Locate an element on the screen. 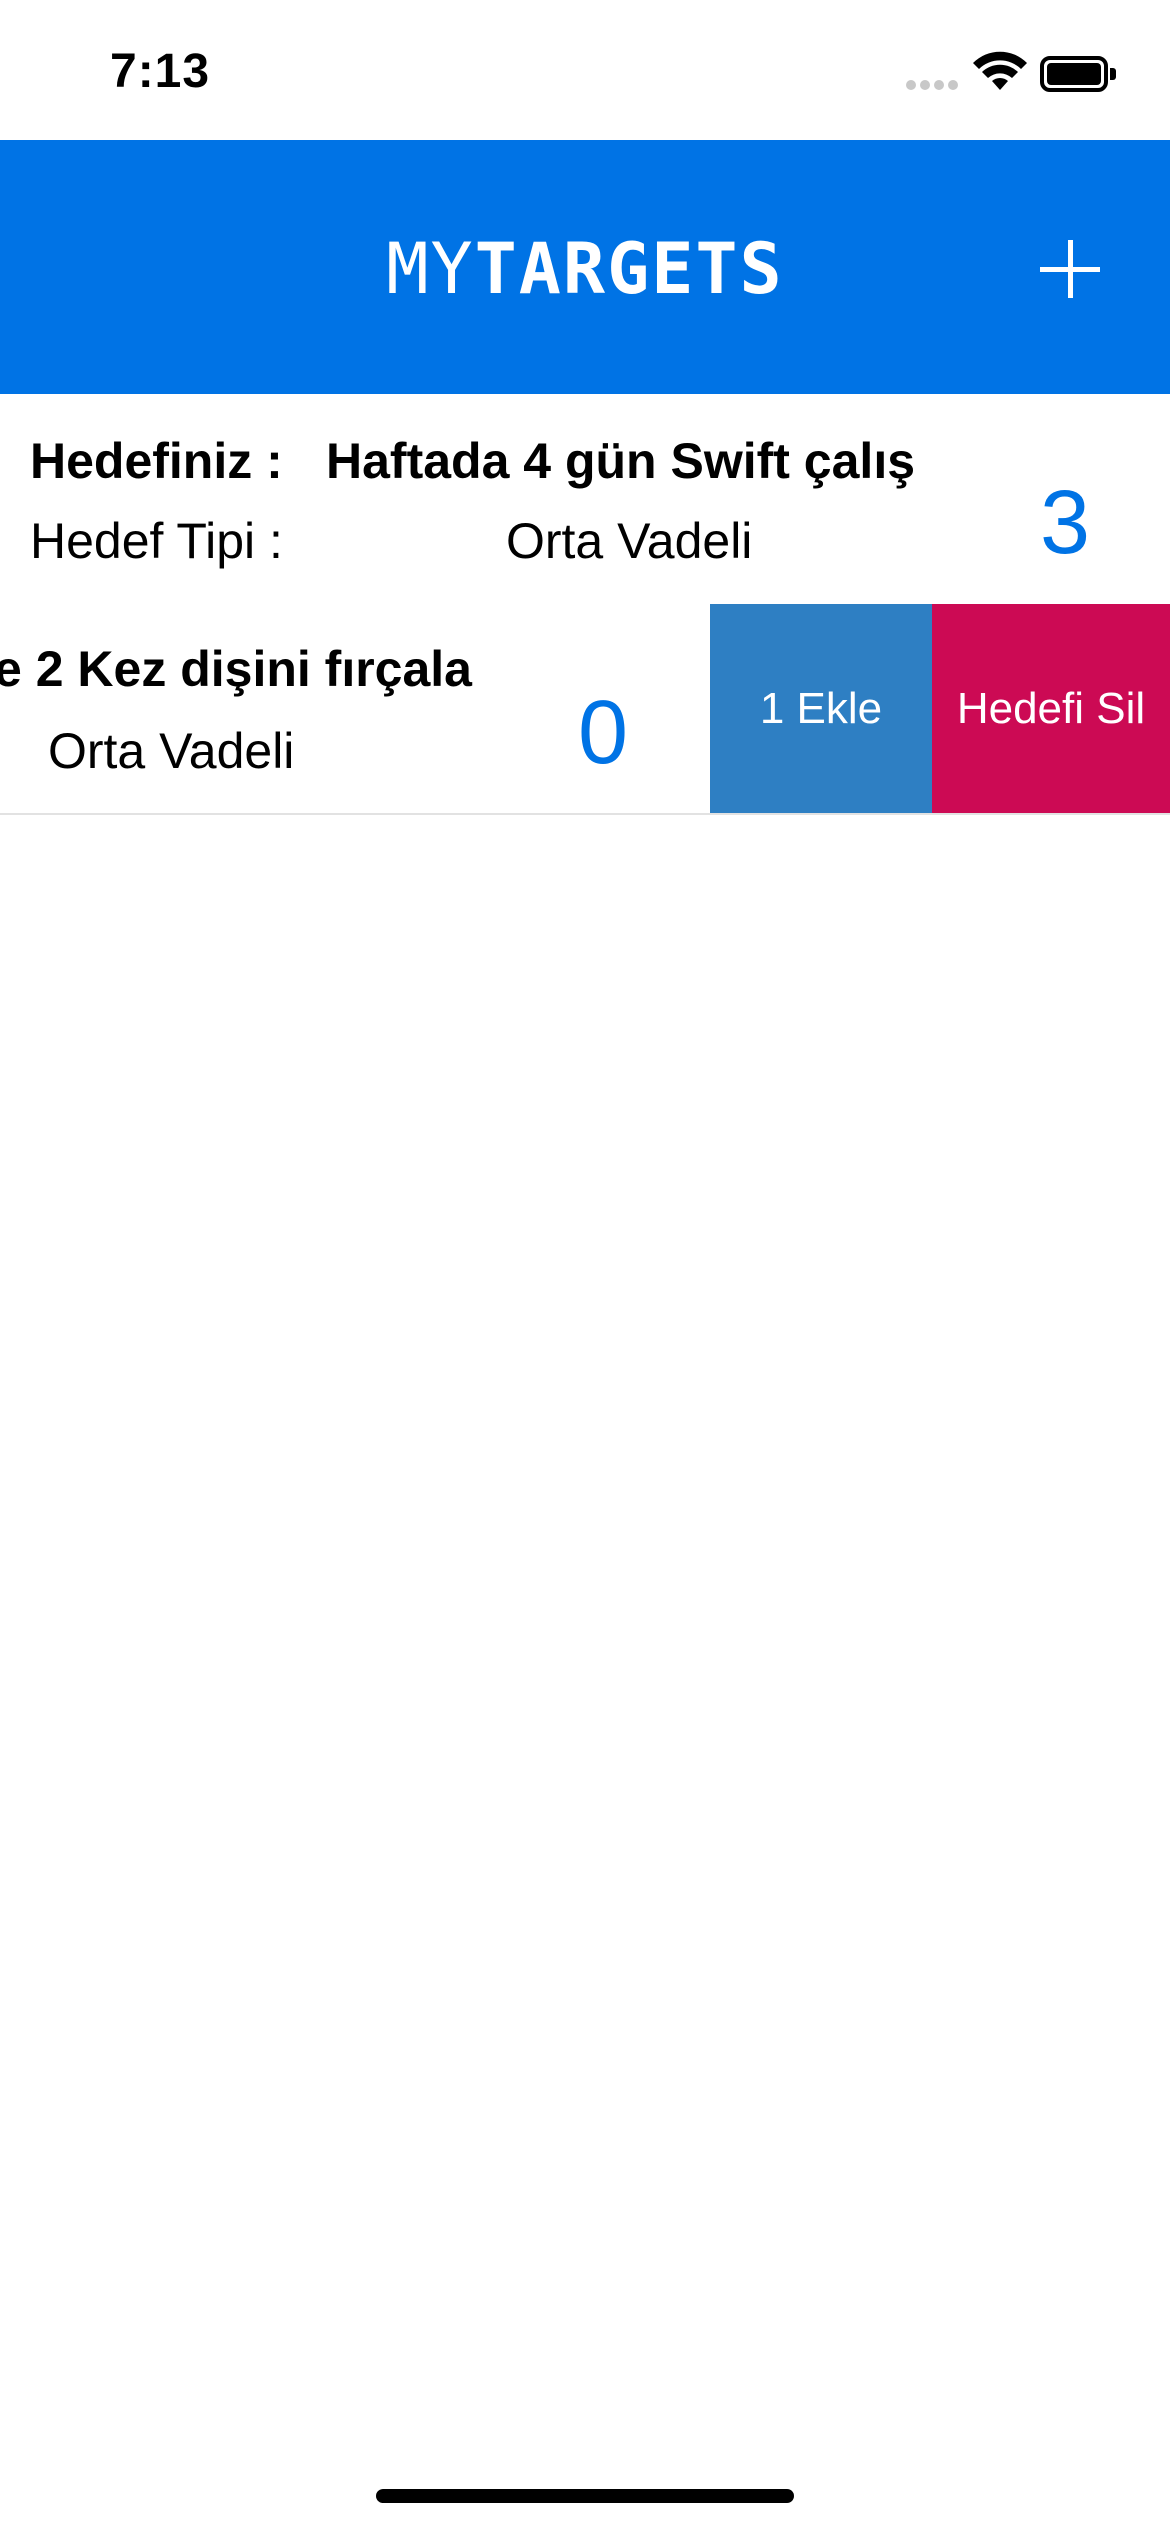 This screenshot has width=1170, height=2532. status-time: 7:13 is located at coordinates (160, 71).